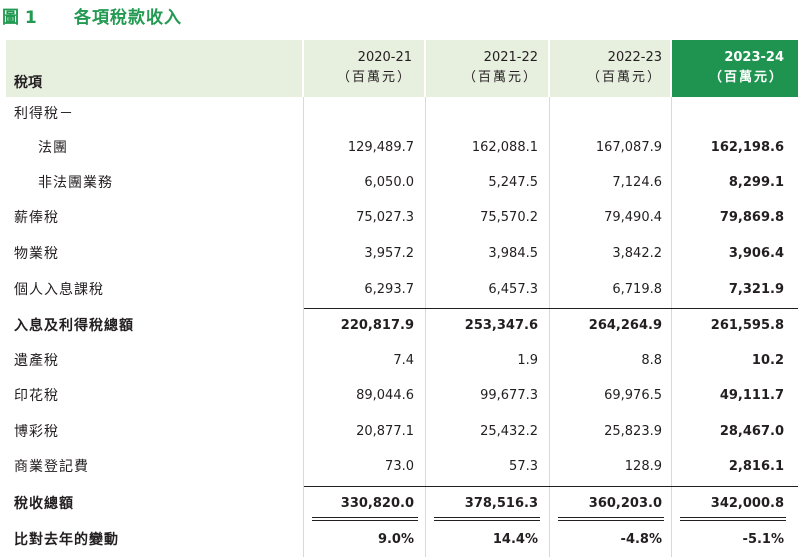  I want to click on row-label: 法團, so click(53, 148).